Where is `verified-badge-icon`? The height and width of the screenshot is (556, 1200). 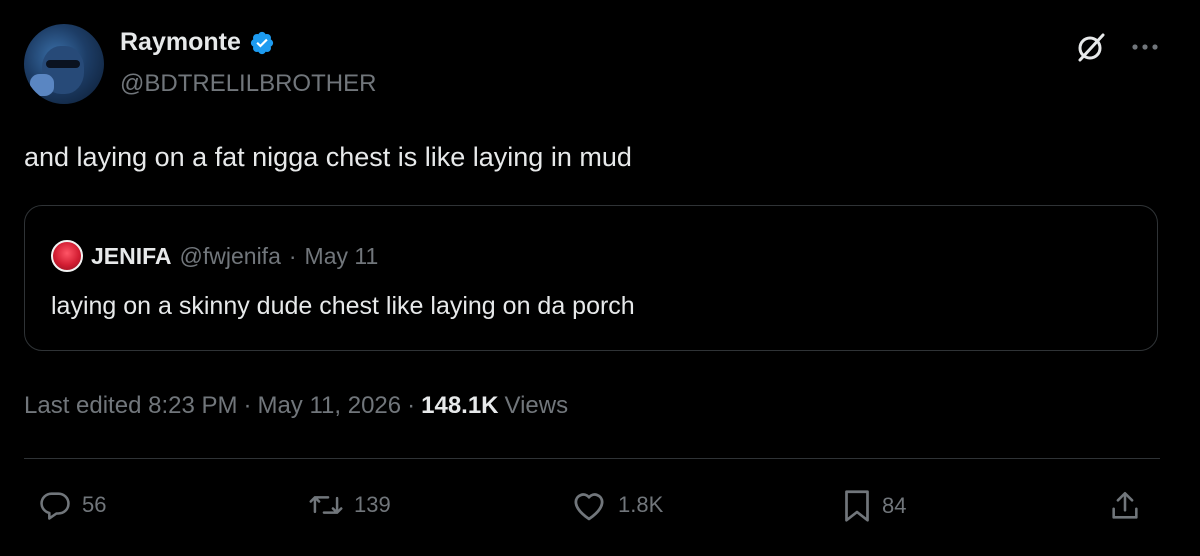
verified-badge-icon is located at coordinates (261, 42).